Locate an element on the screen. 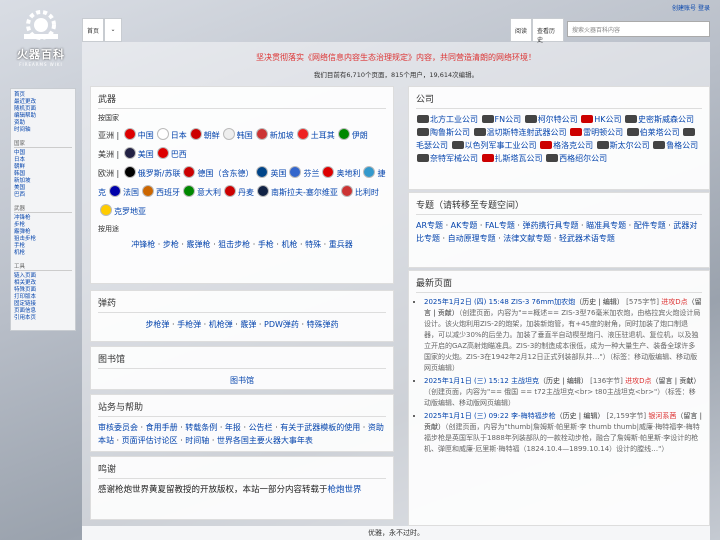  sidebar-weapon-item-4: 手枪 is located at coordinates (43, 246).